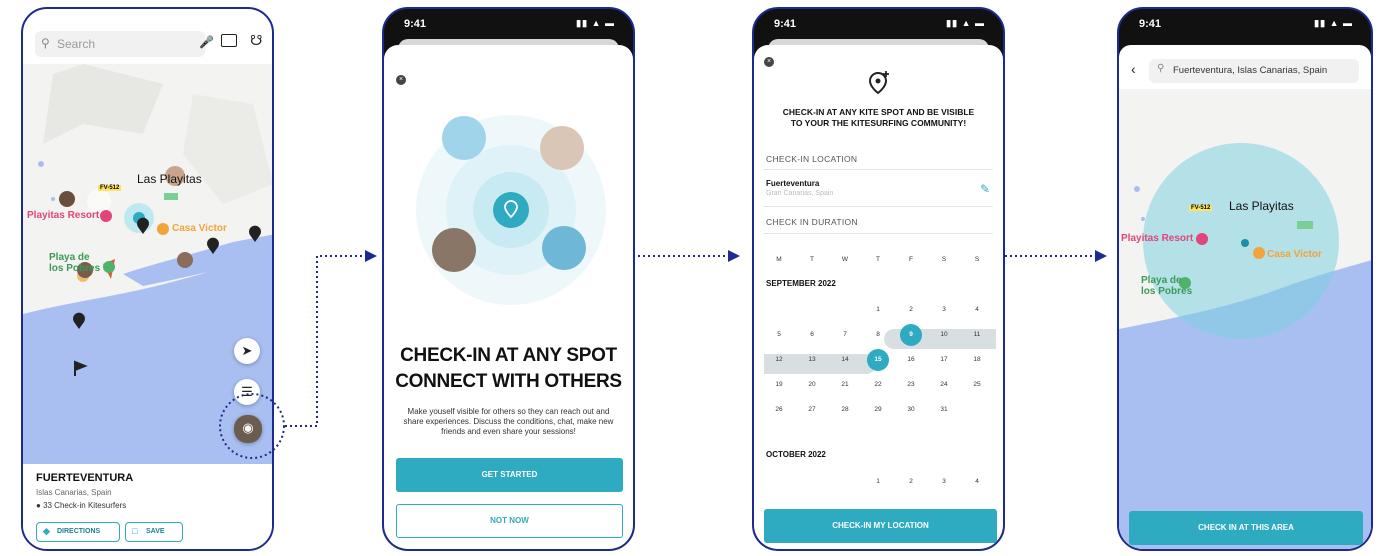 The width and height of the screenshot is (1383, 556). I want to click on calendar-day: 22, so click(878, 385).